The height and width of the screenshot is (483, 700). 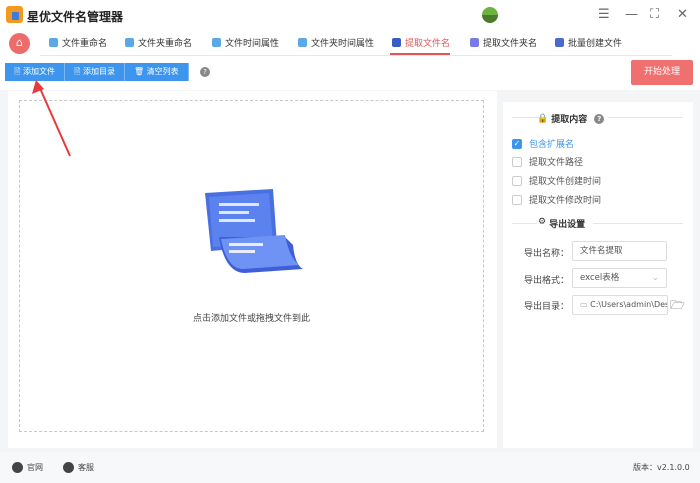 I want to click on extract-section-title: 🔒 提取内容?, so click(x=571, y=118).